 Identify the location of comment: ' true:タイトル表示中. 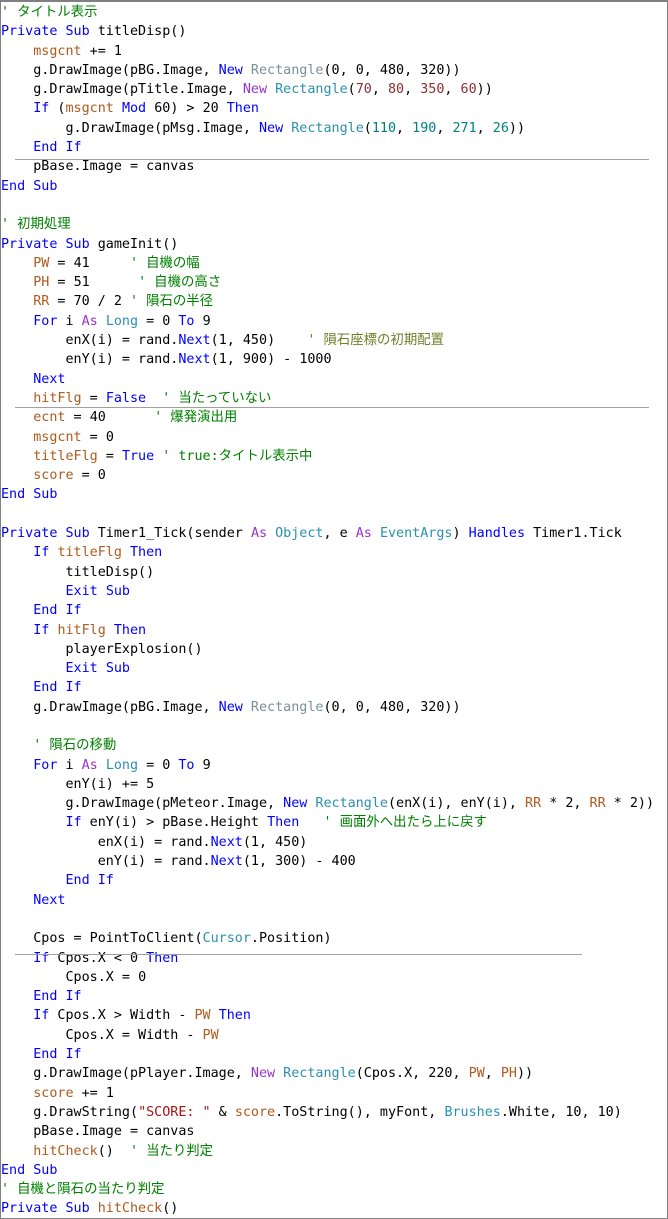
(237, 456).